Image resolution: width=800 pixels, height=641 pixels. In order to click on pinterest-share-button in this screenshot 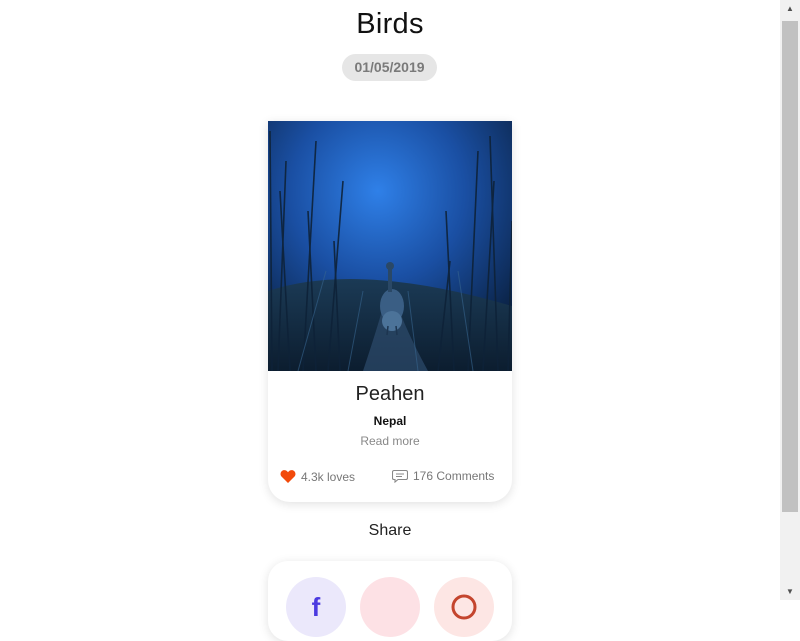, I will do `click(464, 607)`.